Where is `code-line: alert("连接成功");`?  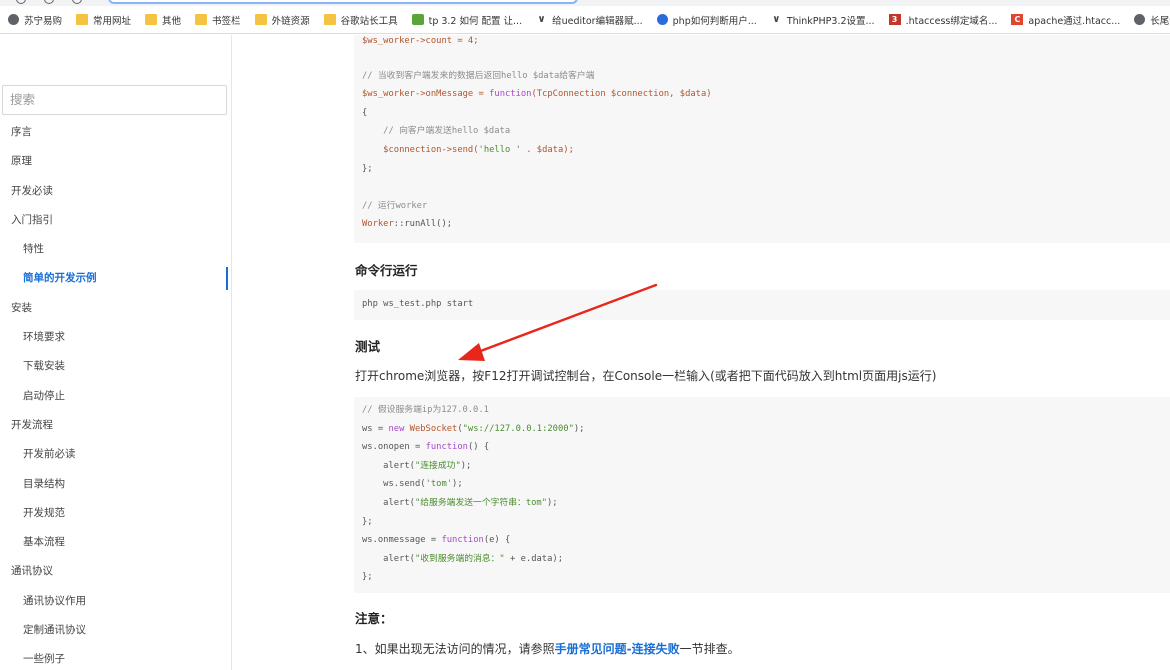
code-line: alert("连接成功"); is located at coordinates (417, 465).